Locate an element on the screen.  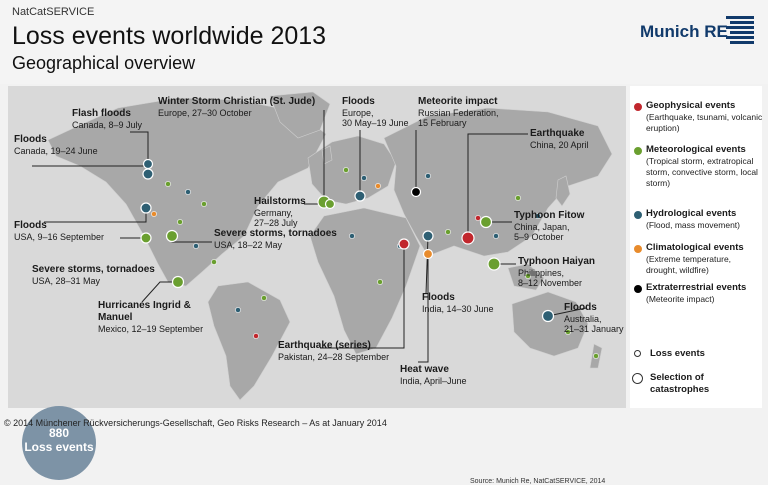
legend-loss-events-label: Loss events is located at coordinates (677, 353).